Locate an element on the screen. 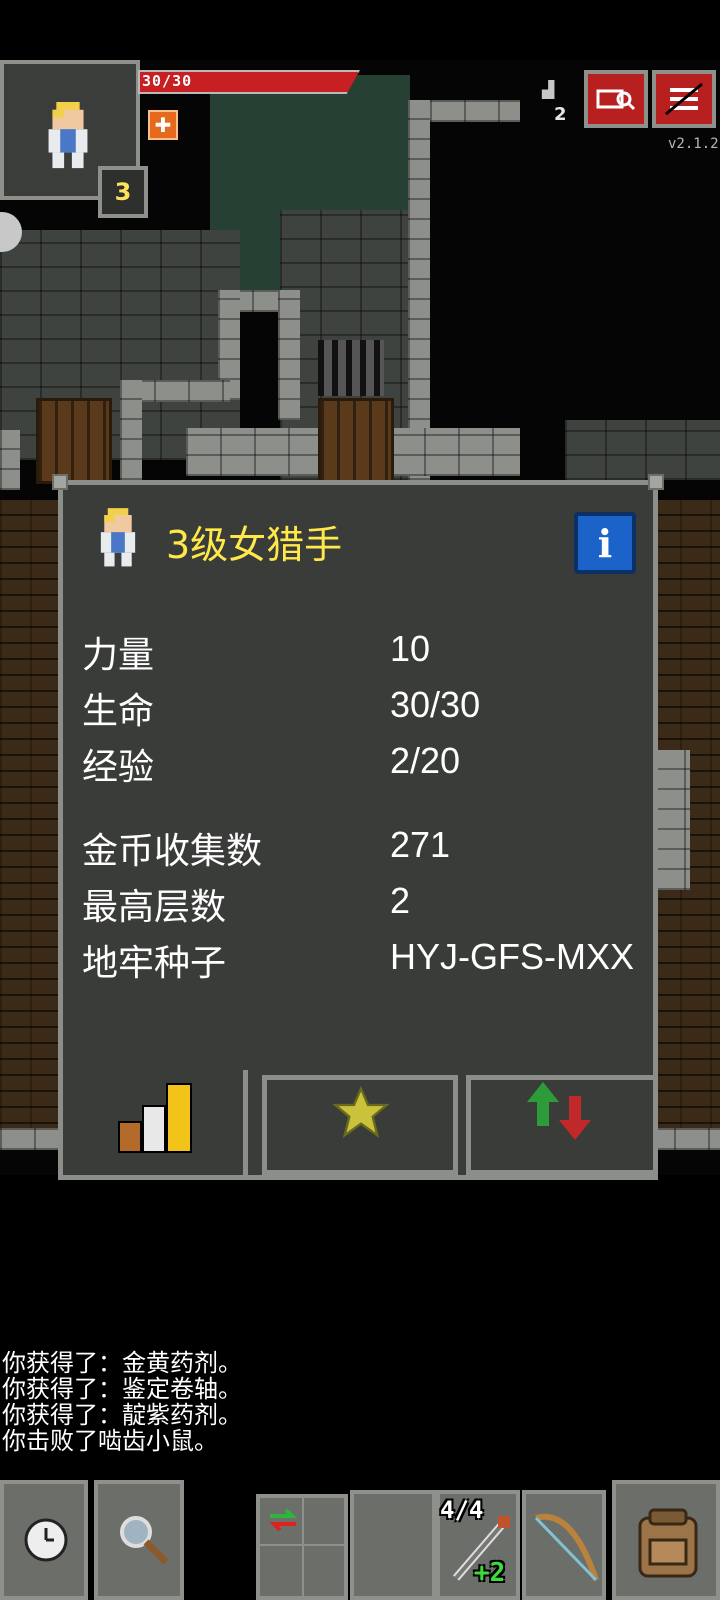 The image size is (720, 1600). stat-label-dungeon-seed: 地牢种子 is located at coordinates (154, 963).